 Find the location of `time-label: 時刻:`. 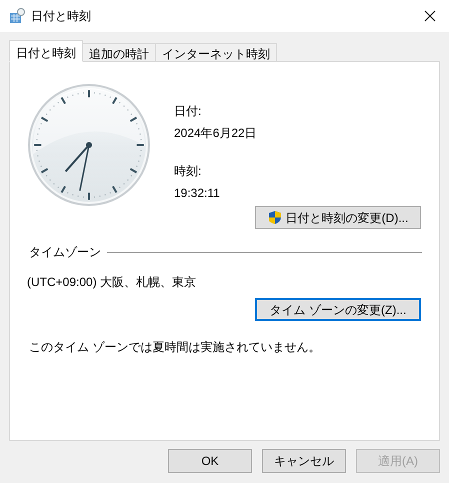

time-label: 時刻: is located at coordinates (188, 171).